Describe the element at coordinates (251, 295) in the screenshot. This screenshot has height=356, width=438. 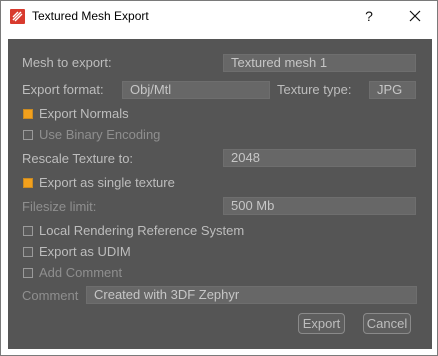
I see `comment-input: Created with 3DF Zephyr` at that location.